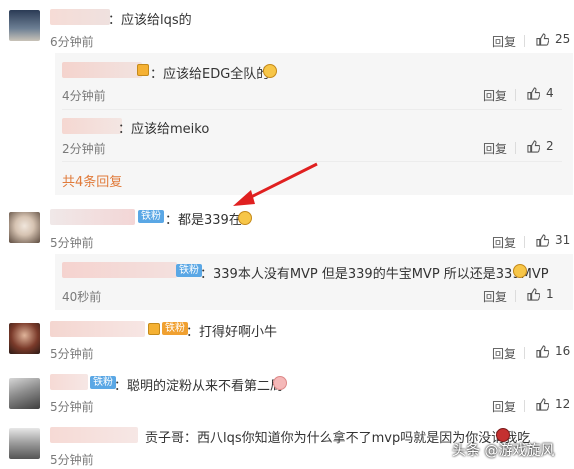 This screenshot has height=469, width=574. I want to click on like-count: 1, so click(550, 294).